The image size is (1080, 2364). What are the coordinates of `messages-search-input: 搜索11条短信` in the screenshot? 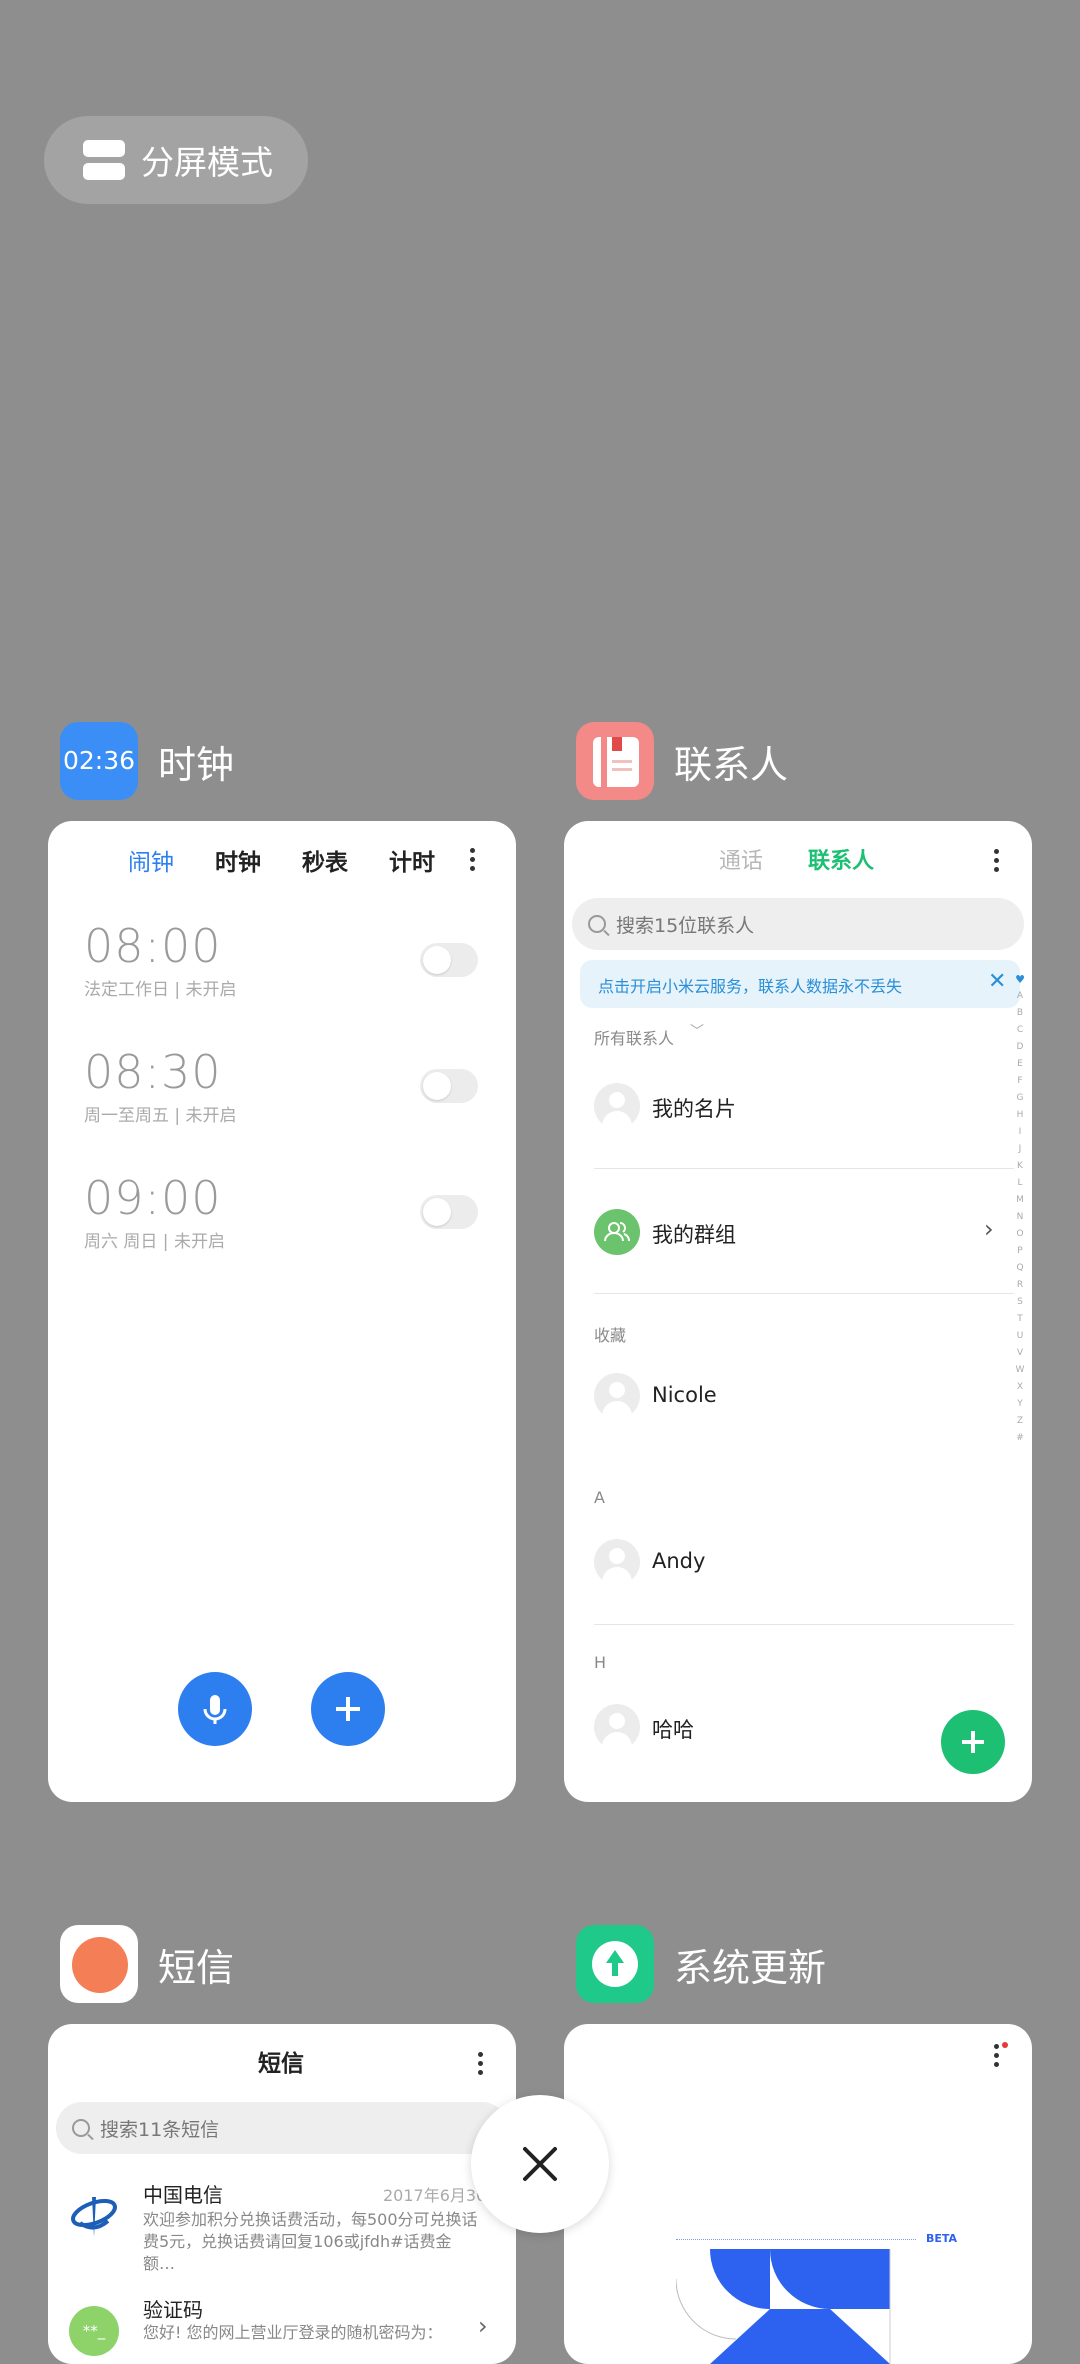 It's located at (282, 2128).